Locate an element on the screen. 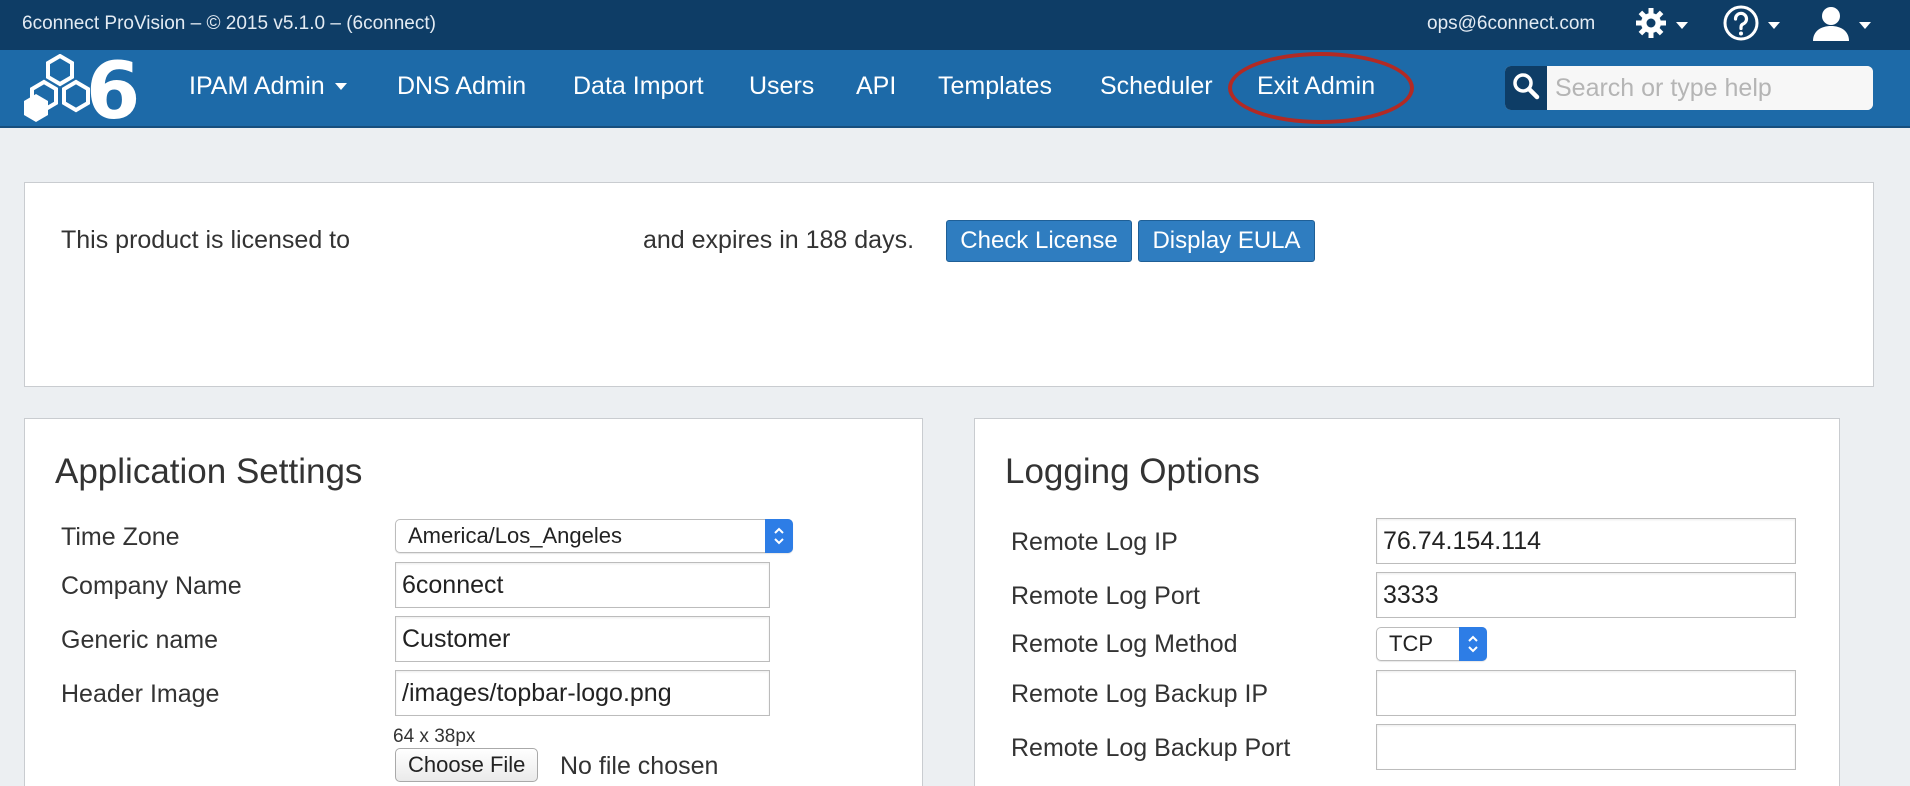 The width and height of the screenshot is (1910, 786). 6connect-logo: 6 is located at coordinates (87, 92).